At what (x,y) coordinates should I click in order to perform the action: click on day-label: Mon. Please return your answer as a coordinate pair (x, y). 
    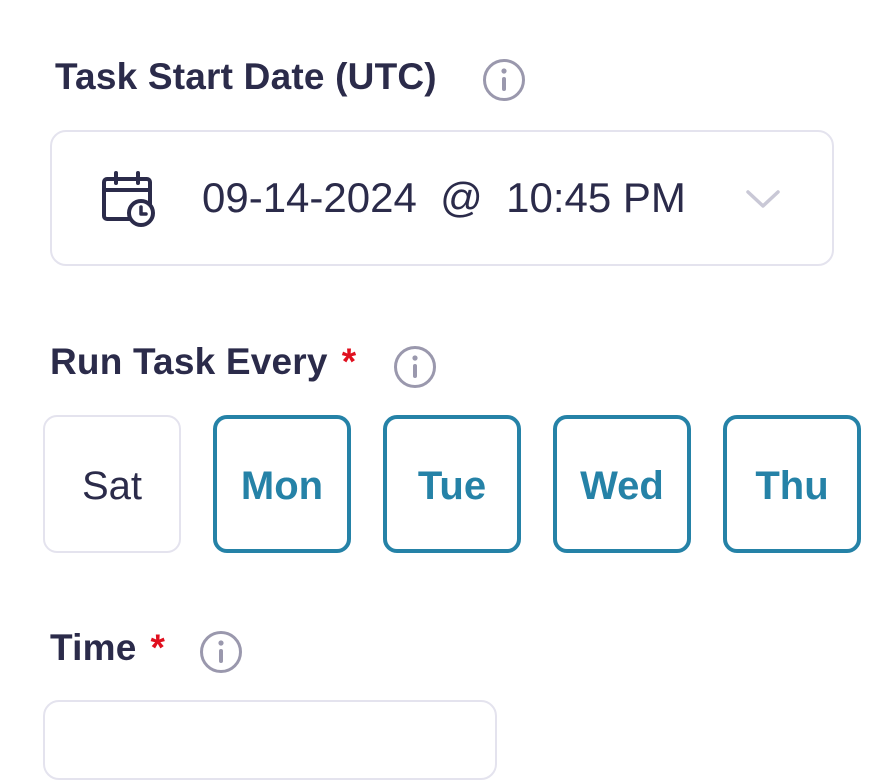
    Looking at the image, I should click on (282, 485).